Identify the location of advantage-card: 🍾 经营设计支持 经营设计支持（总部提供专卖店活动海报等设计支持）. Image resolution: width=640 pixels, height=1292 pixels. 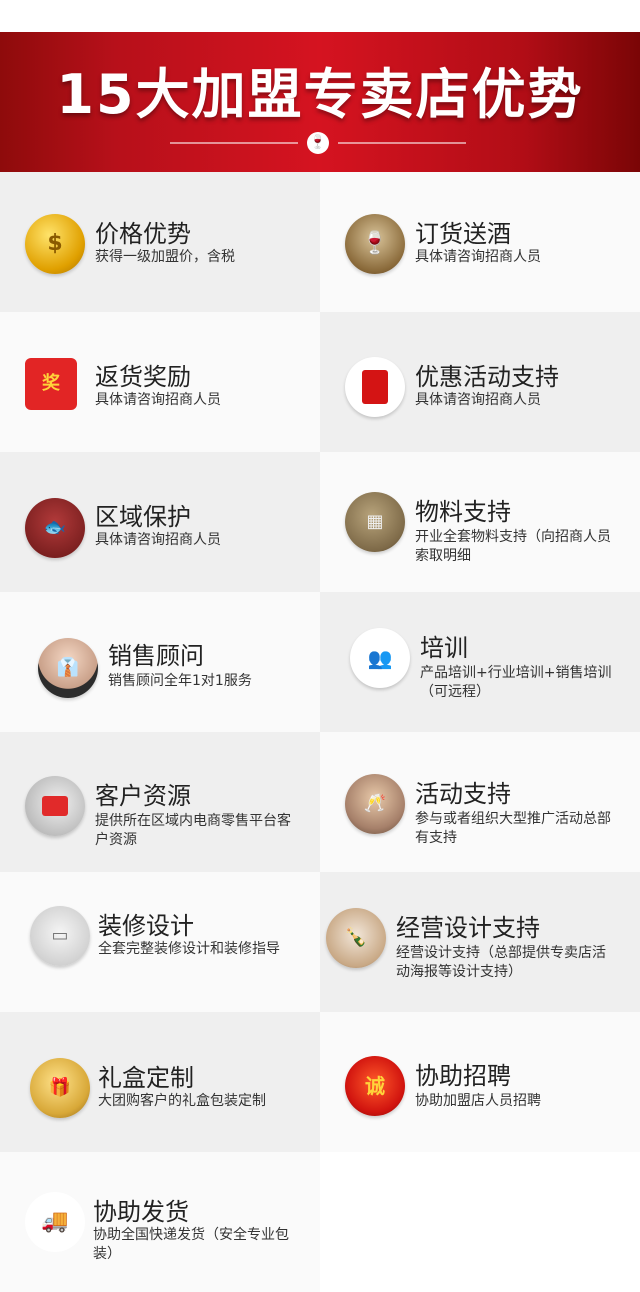
(480, 942).